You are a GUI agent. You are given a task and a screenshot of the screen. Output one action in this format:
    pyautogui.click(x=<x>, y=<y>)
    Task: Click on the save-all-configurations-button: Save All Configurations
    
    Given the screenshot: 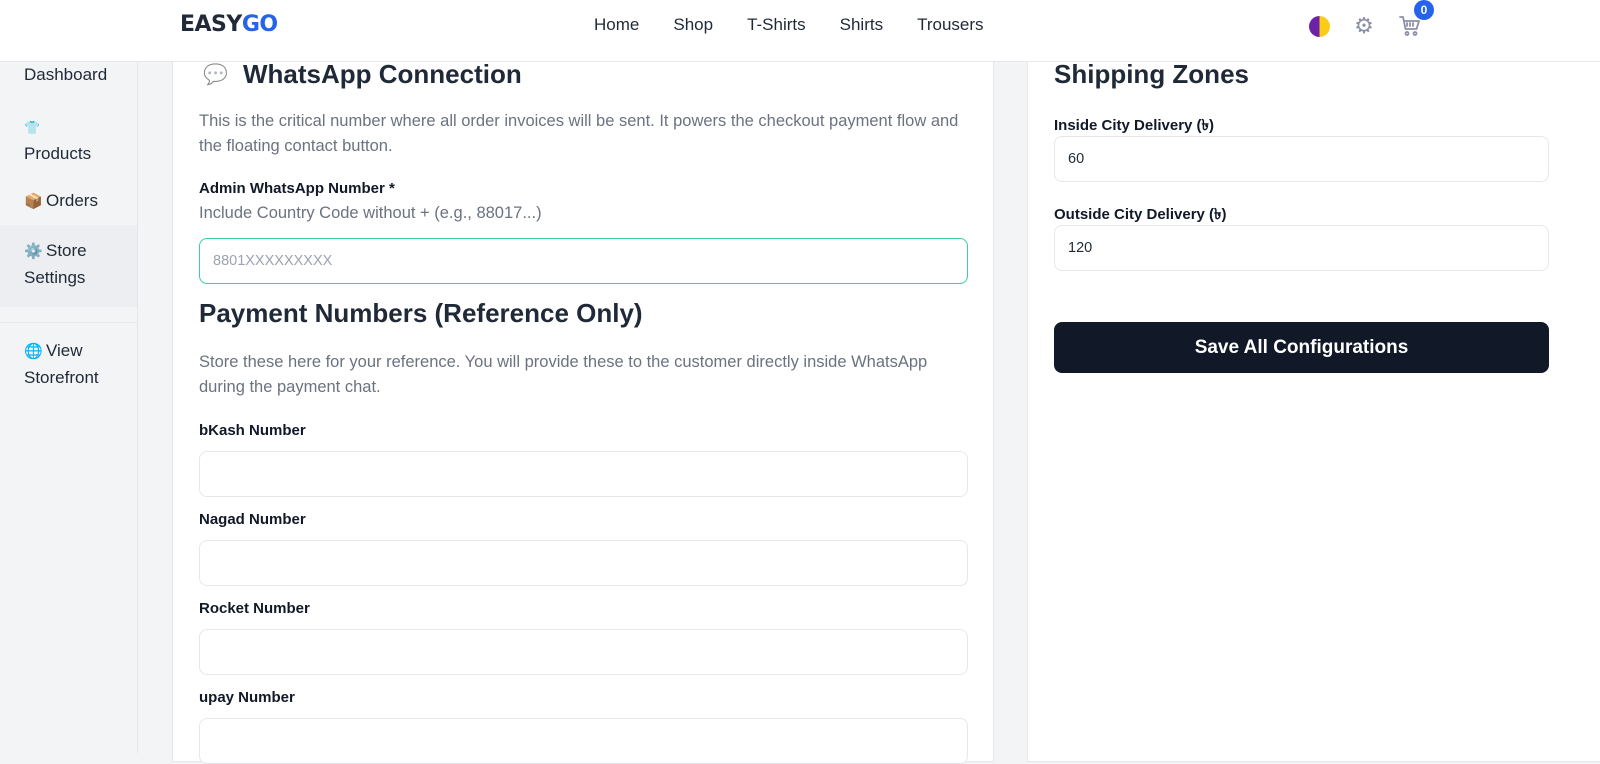 What is the action you would take?
    pyautogui.click(x=1301, y=347)
    